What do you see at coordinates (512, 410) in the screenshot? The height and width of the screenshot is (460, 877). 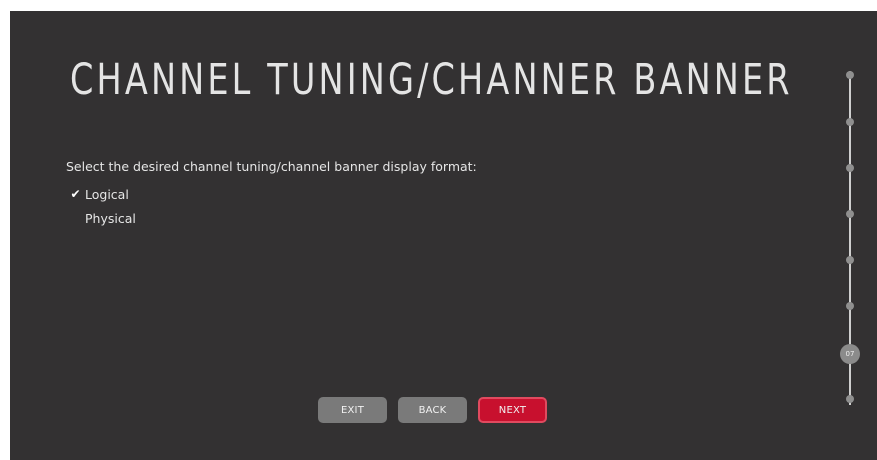 I see `next-button: NEXT` at bounding box center [512, 410].